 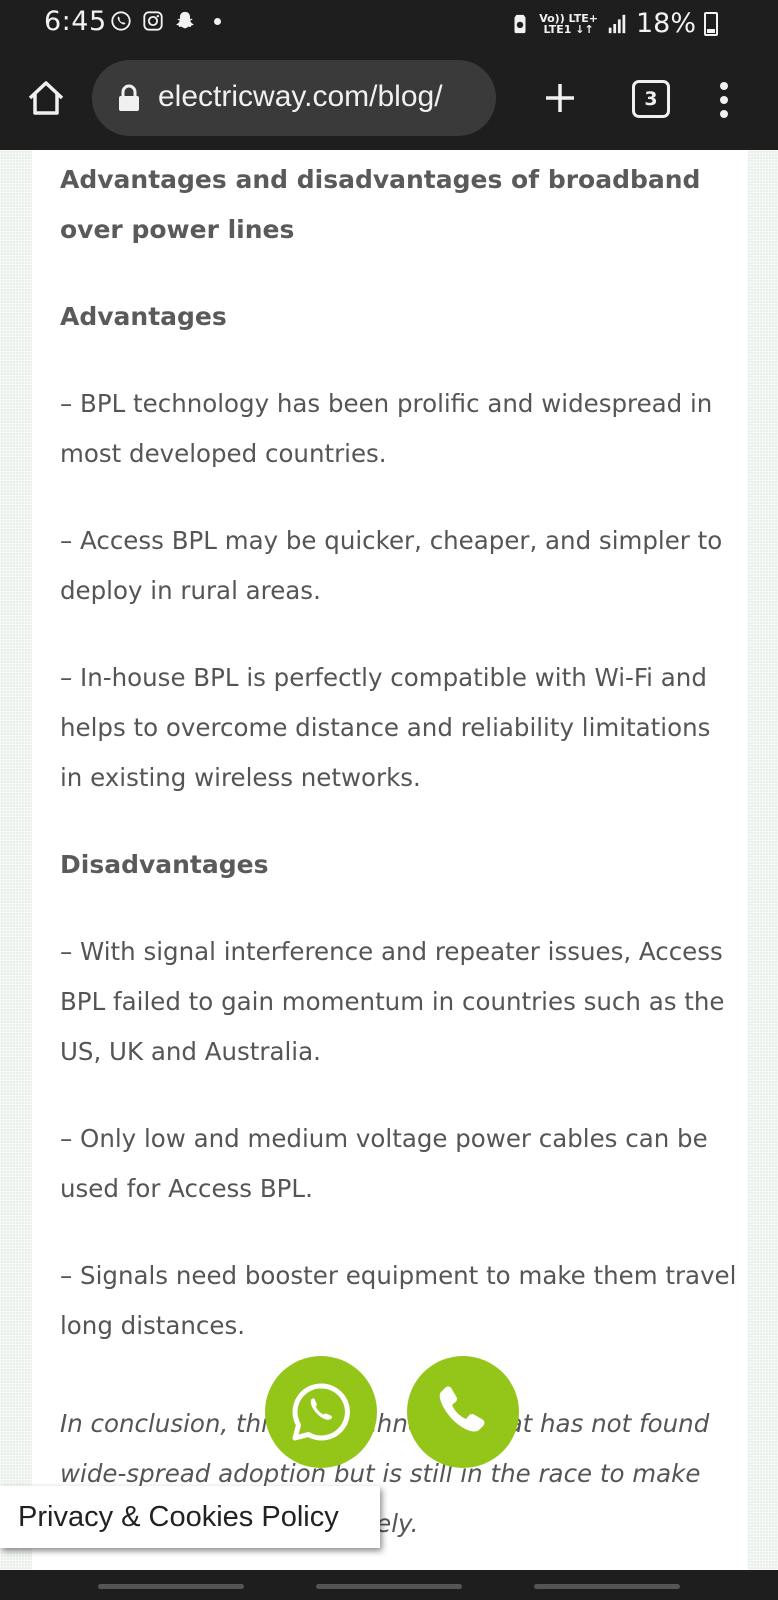 What do you see at coordinates (129, 97) in the screenshot?
I see `lock-icon` at bounding box center [129, 97].